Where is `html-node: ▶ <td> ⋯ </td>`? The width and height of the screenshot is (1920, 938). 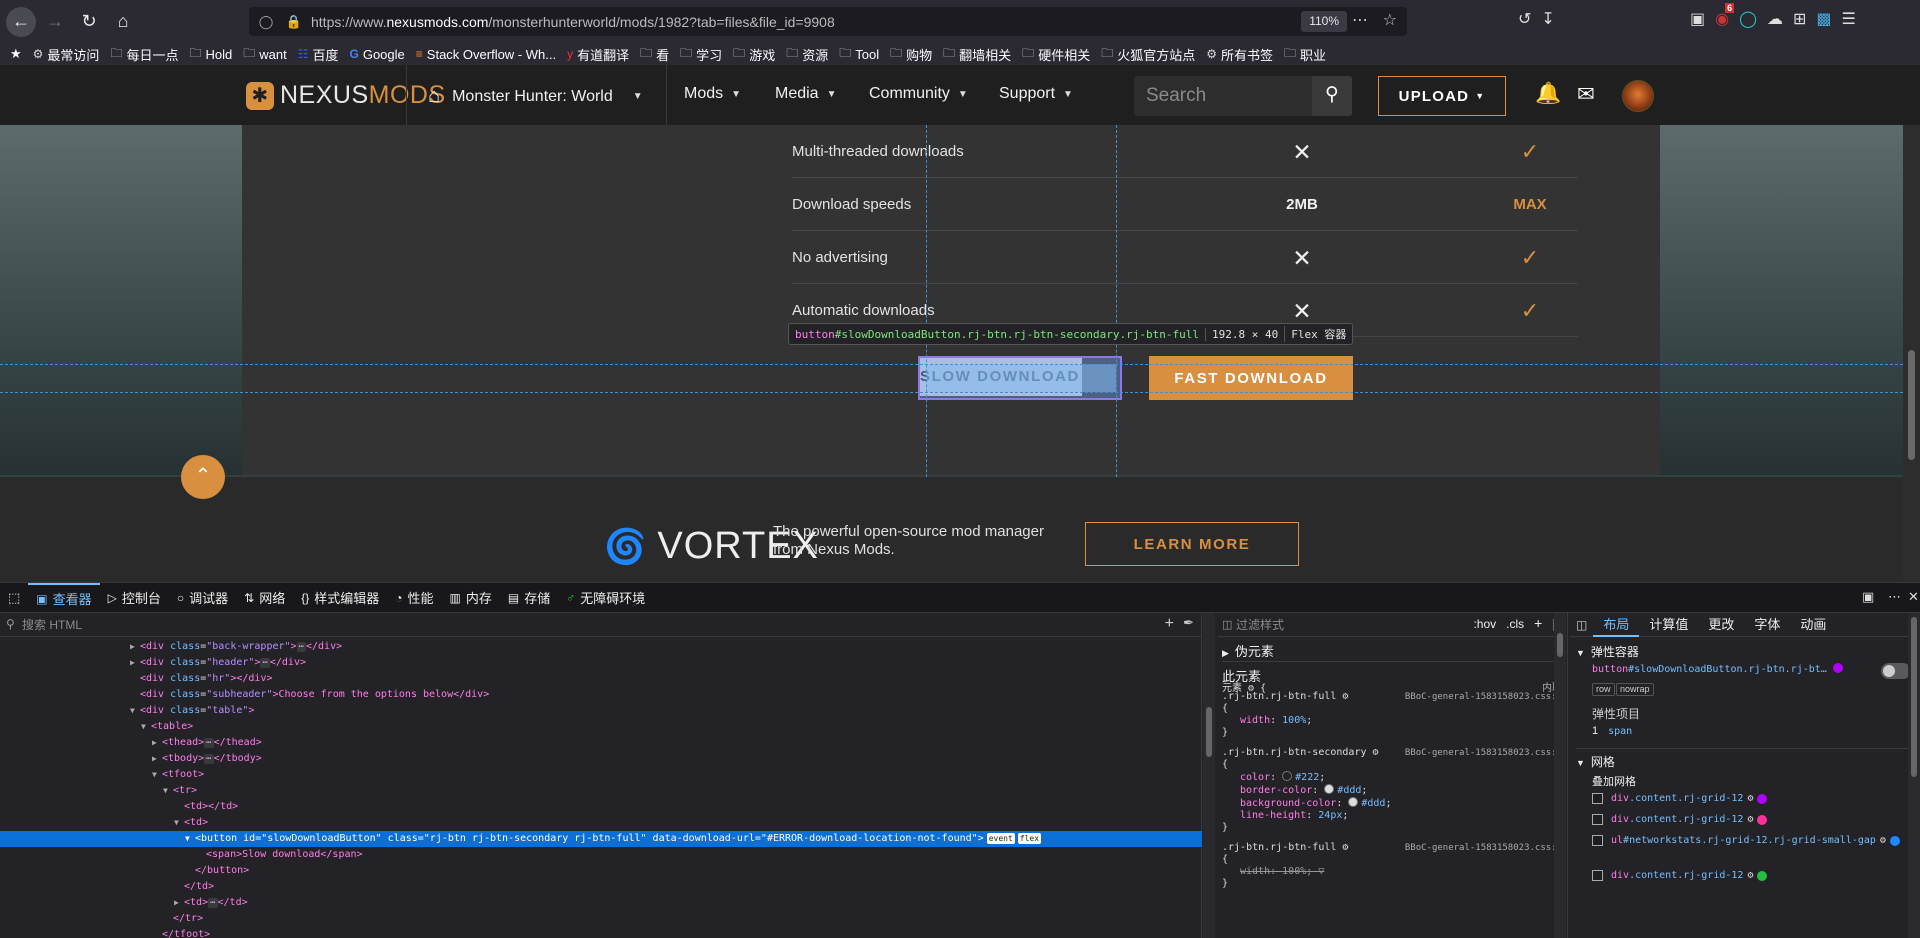 html-node: ▶ <td> ⋯ </td> is located at coordinates (601, 903).